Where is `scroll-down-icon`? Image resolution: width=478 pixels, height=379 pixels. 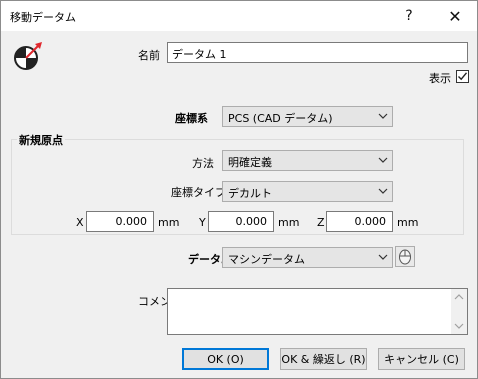 scroll-down-icon is located at coordinates (459, 326).